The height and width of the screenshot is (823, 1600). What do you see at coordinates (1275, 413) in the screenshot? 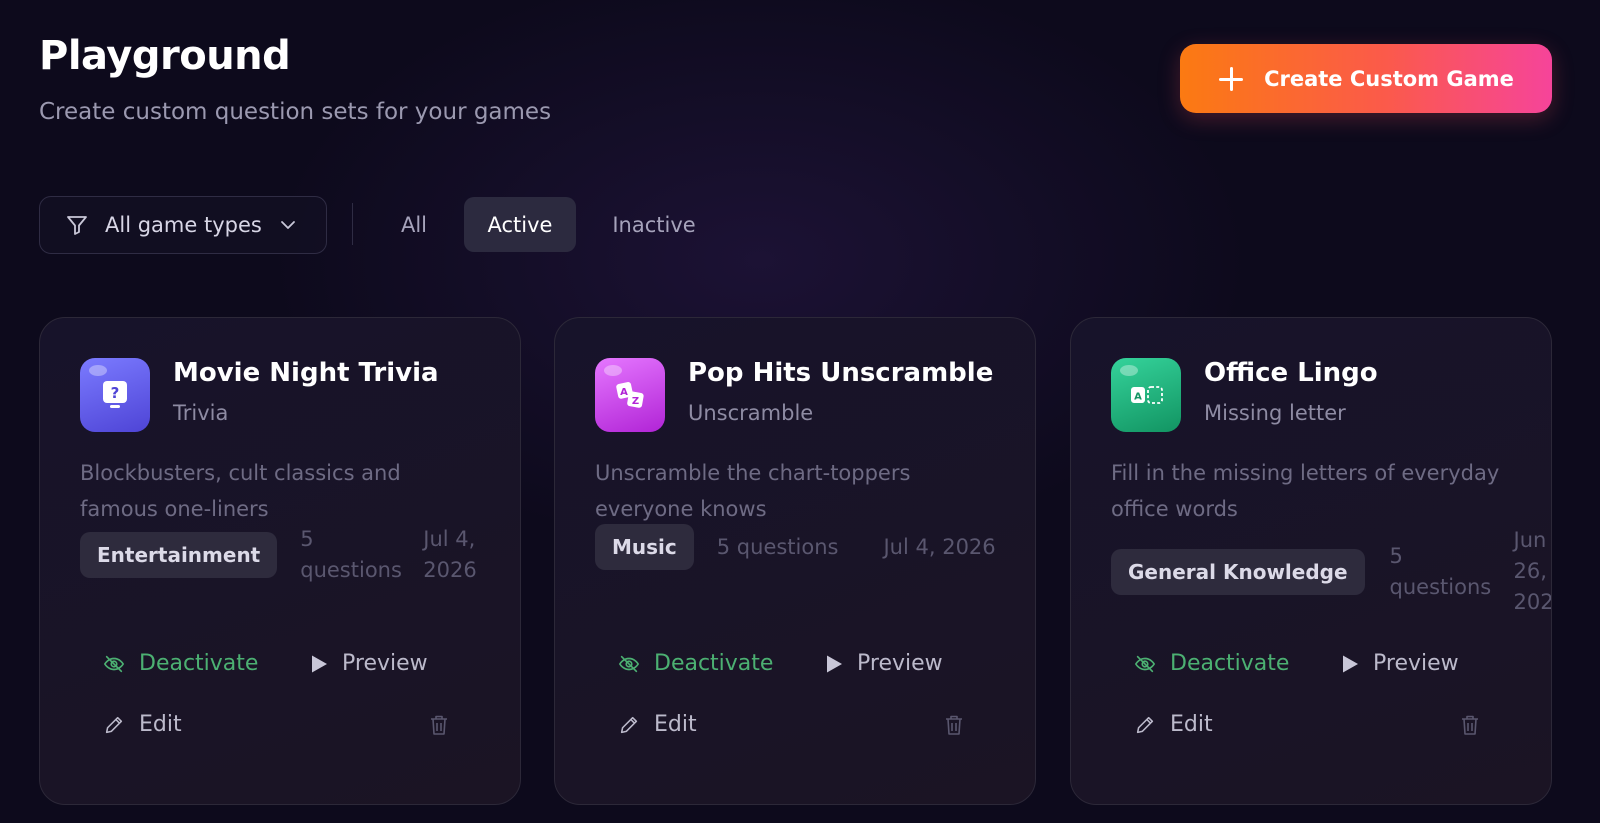
I see `card-game-type: Missing letter` at bounding box center [1275, 413].